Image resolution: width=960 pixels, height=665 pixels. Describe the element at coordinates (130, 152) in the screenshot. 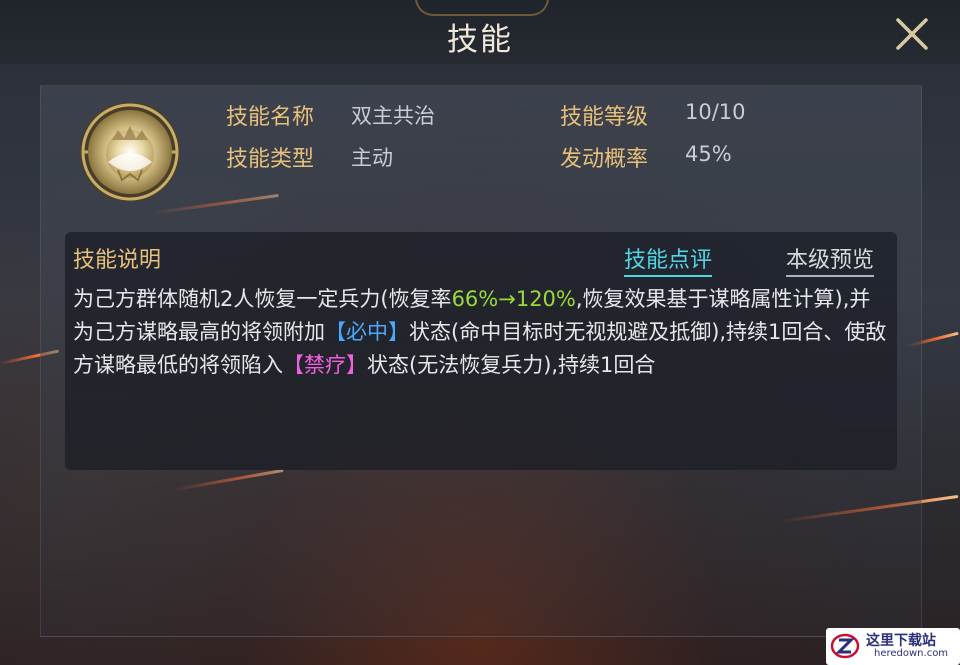

I see `skill-emblem-icon` at that location.